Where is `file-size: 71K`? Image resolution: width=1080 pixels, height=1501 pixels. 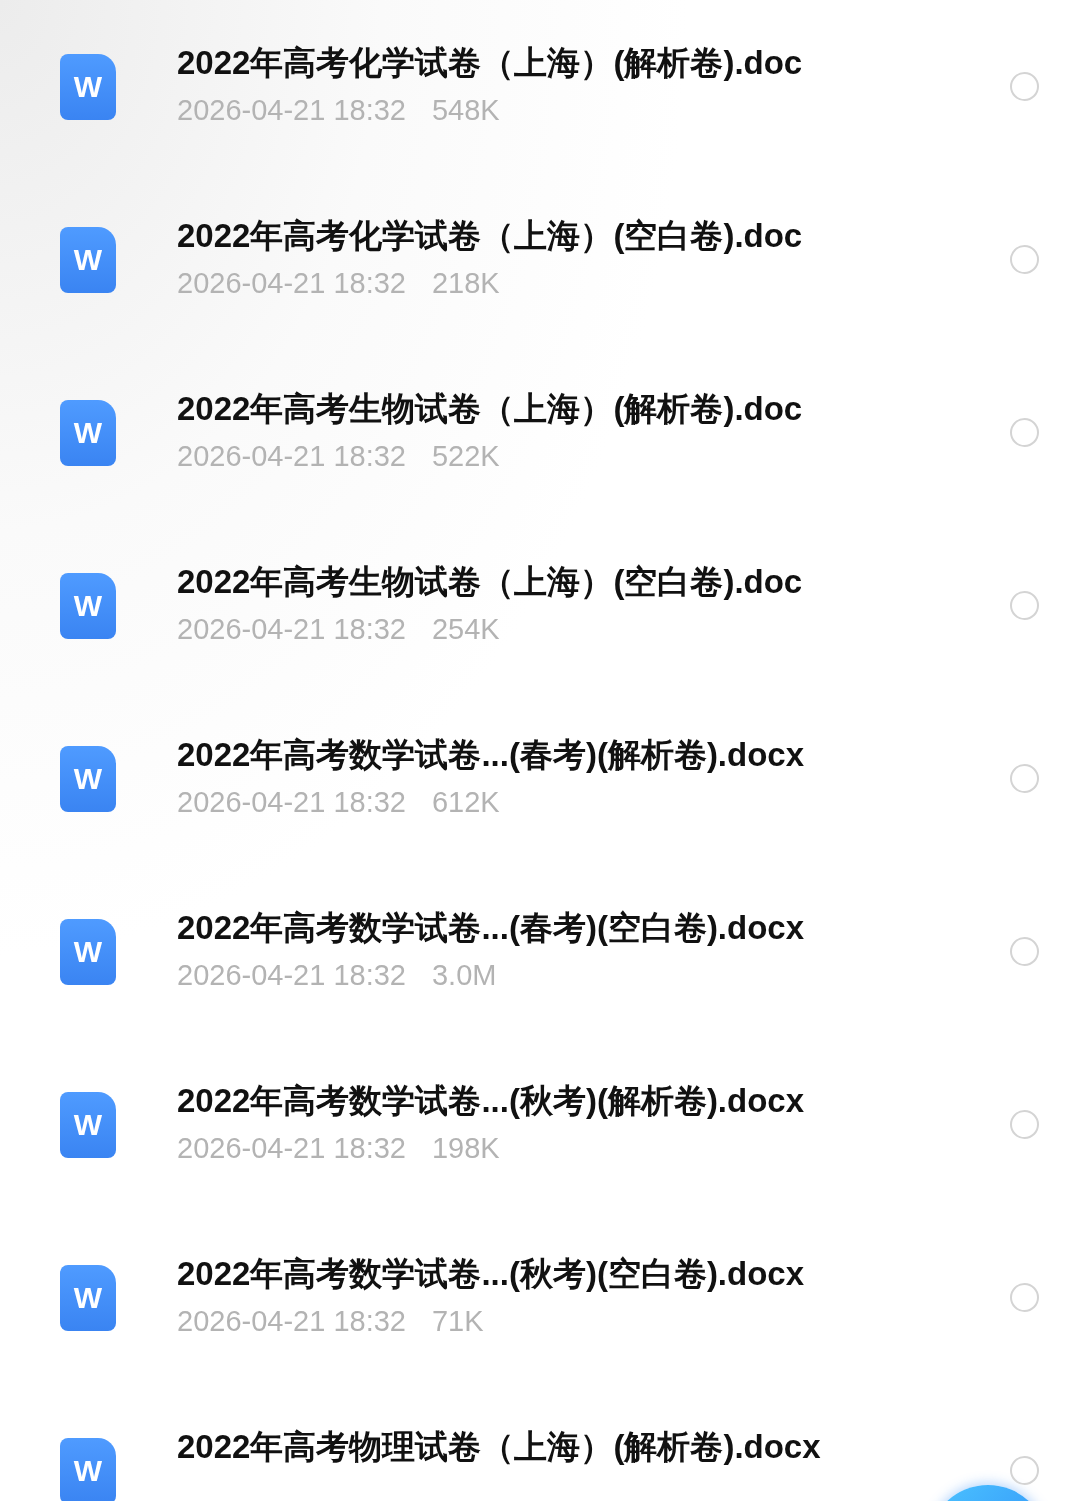 file-size: 71K is located at coordinates (458, 1321).